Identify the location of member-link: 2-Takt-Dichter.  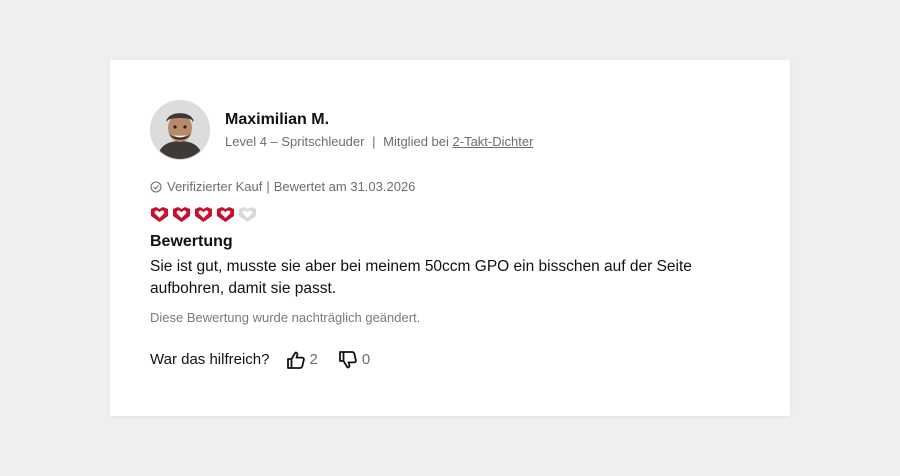
(493, 141).